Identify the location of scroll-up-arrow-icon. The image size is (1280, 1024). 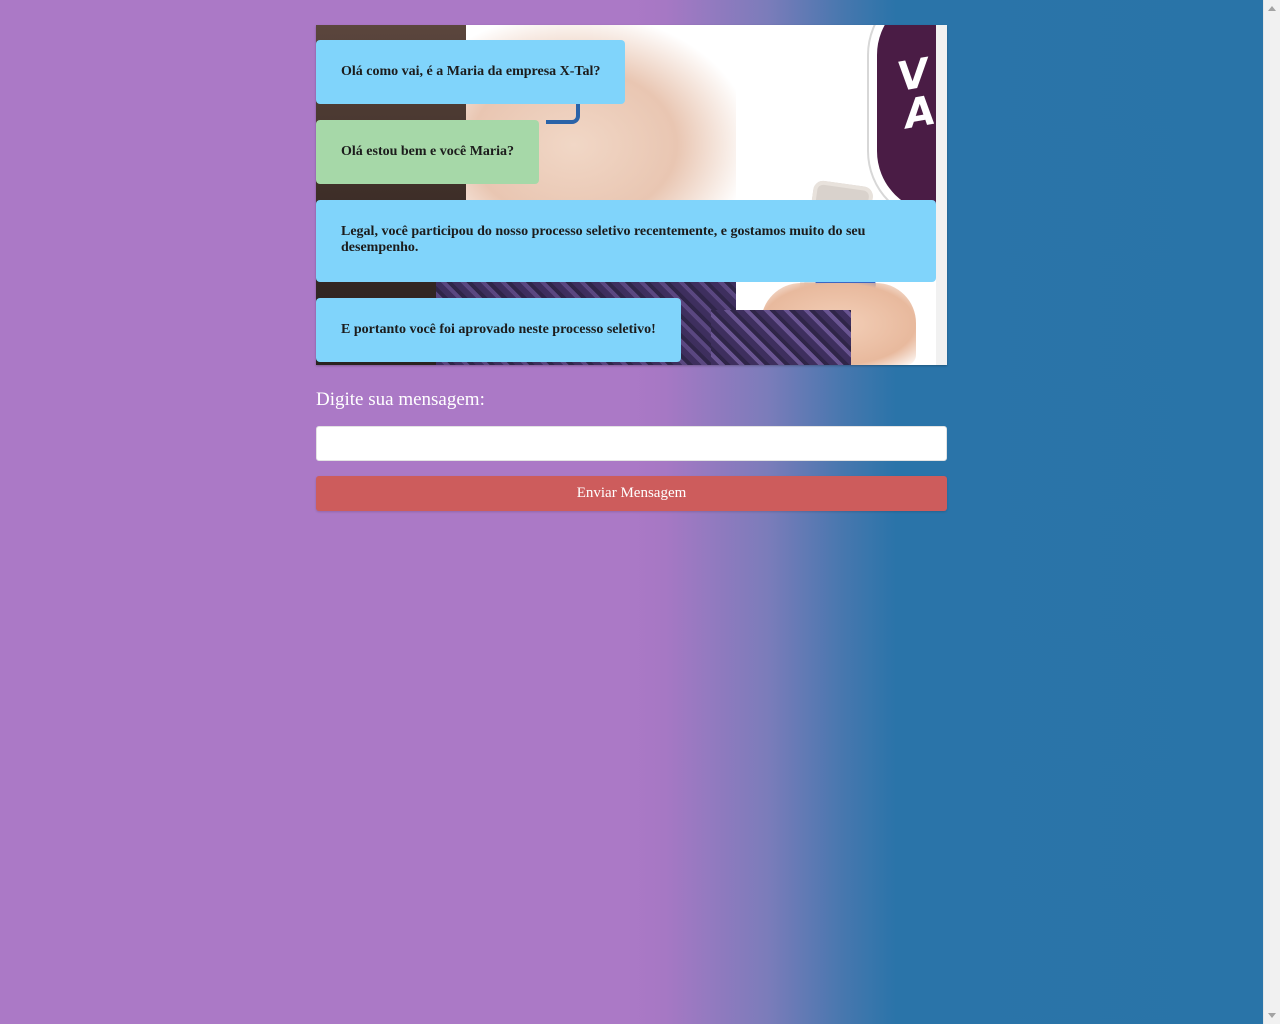
(1272, 8).